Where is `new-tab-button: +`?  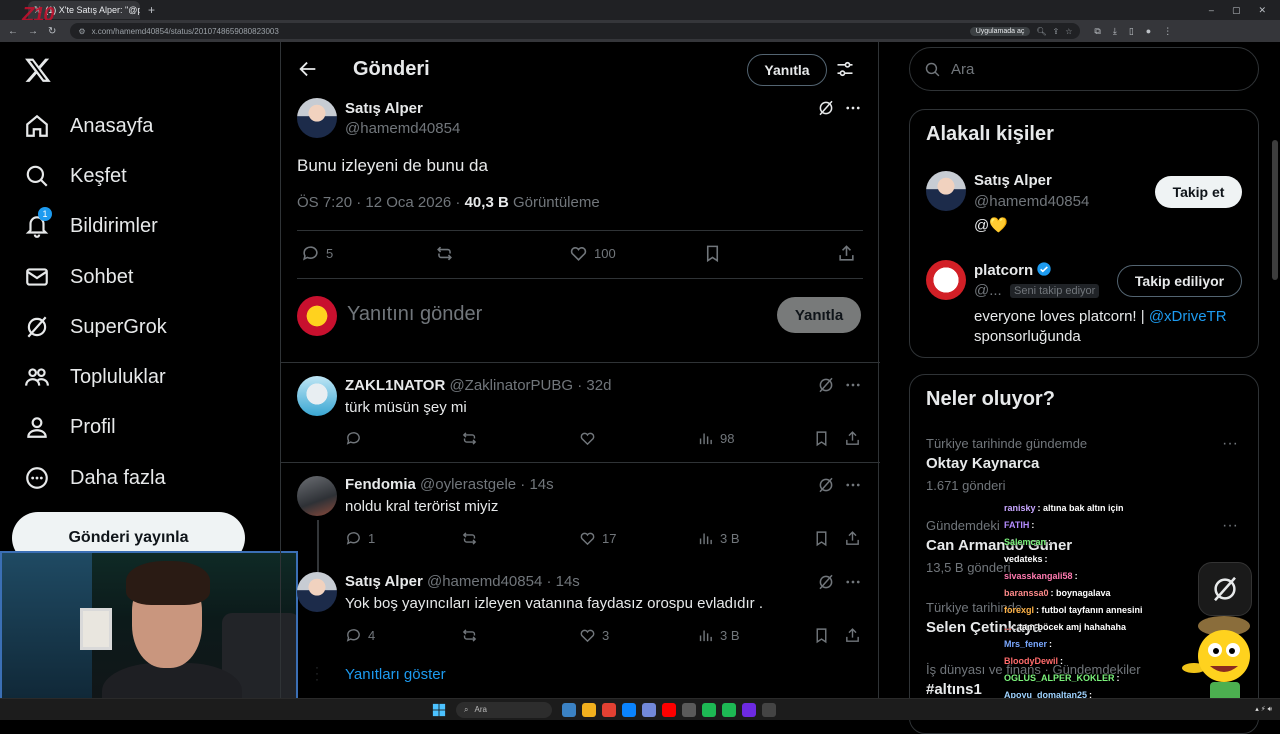 new-tab-button: + is located at coordinates (151, 10).